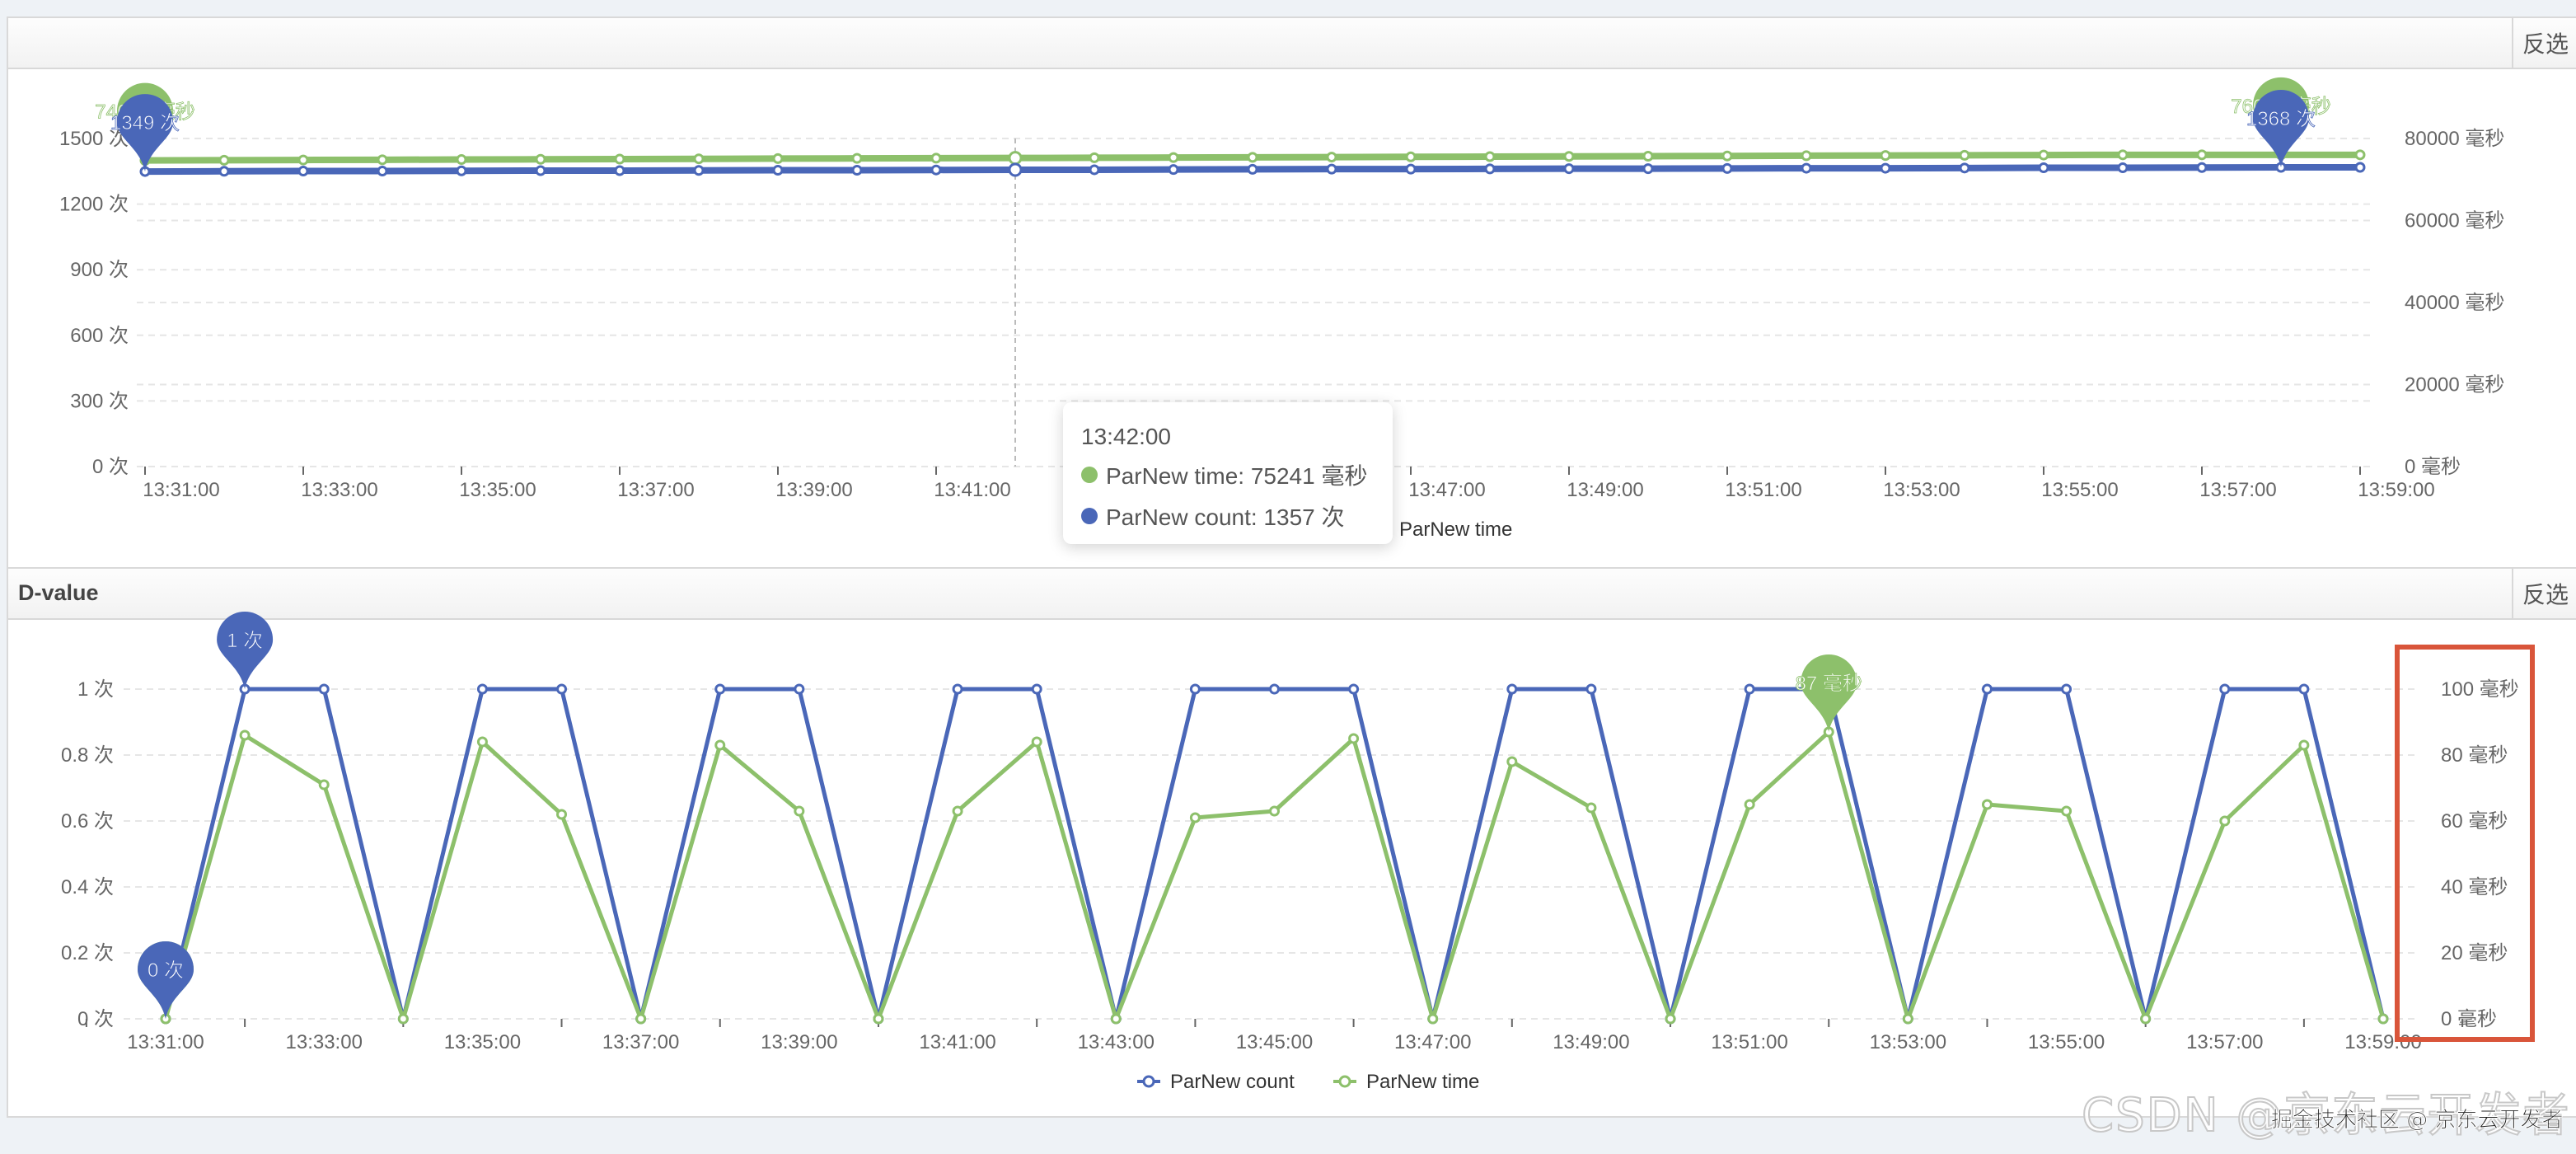 The width and height of the screenshot is (2576, 1154). What do you see at coordinates (95, 689) in the screenshot?
I see `dvalue-y-left-tick-label: 1 次` at bounding box center [95, 689].